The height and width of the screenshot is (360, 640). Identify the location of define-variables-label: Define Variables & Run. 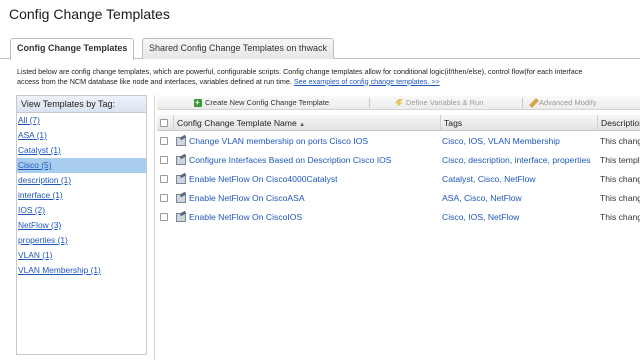
(445, 102).